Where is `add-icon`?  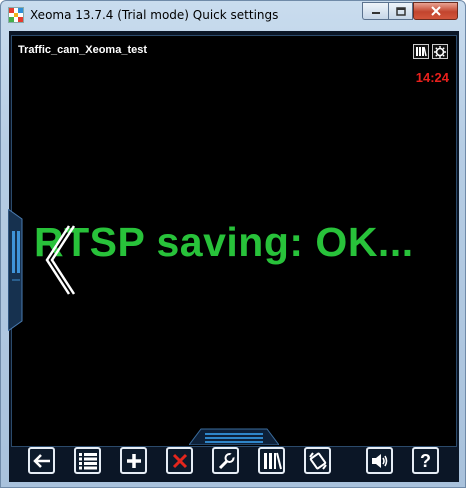
add-icon is located at coordinates (133, 460).